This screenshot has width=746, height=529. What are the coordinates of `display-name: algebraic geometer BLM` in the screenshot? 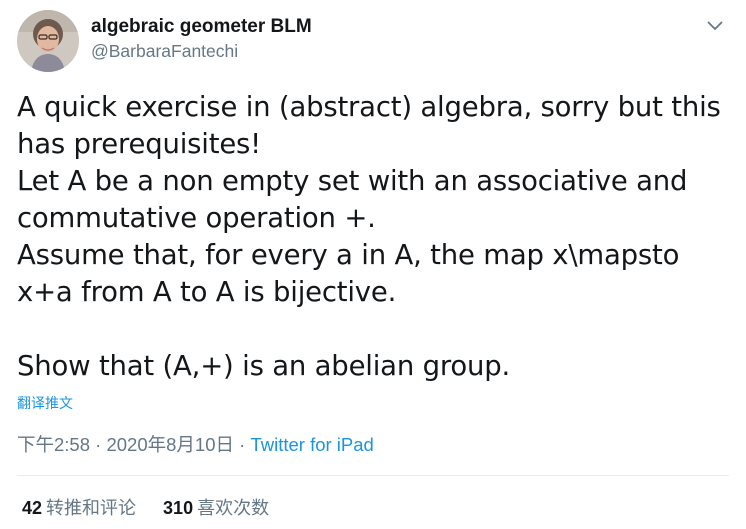 It's located at (201, 27).